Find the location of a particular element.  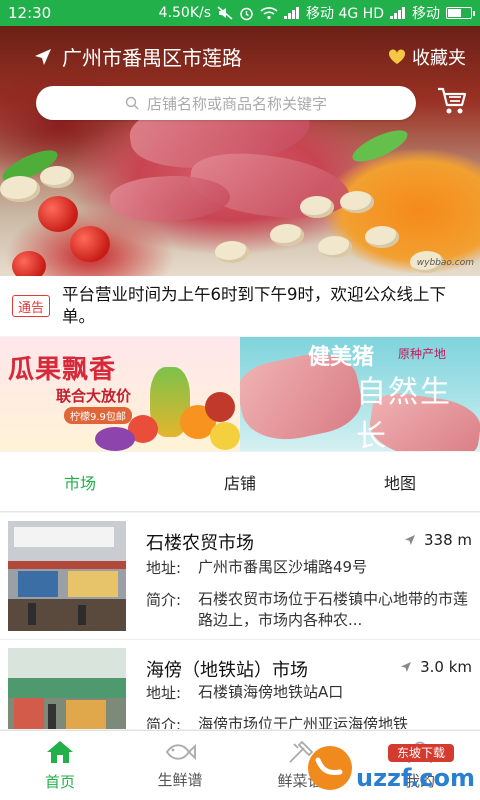

mute-icon is located at coordinates (225, 13).